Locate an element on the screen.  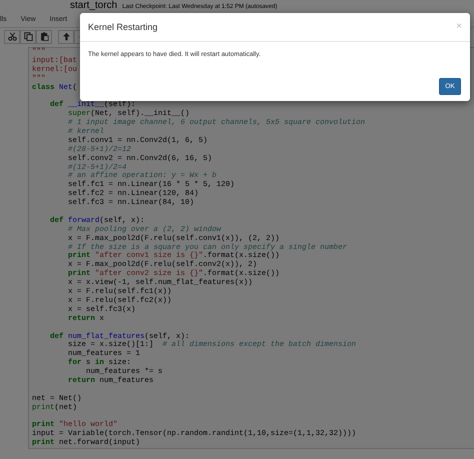
copy-button is located at coordinates (28, 37).